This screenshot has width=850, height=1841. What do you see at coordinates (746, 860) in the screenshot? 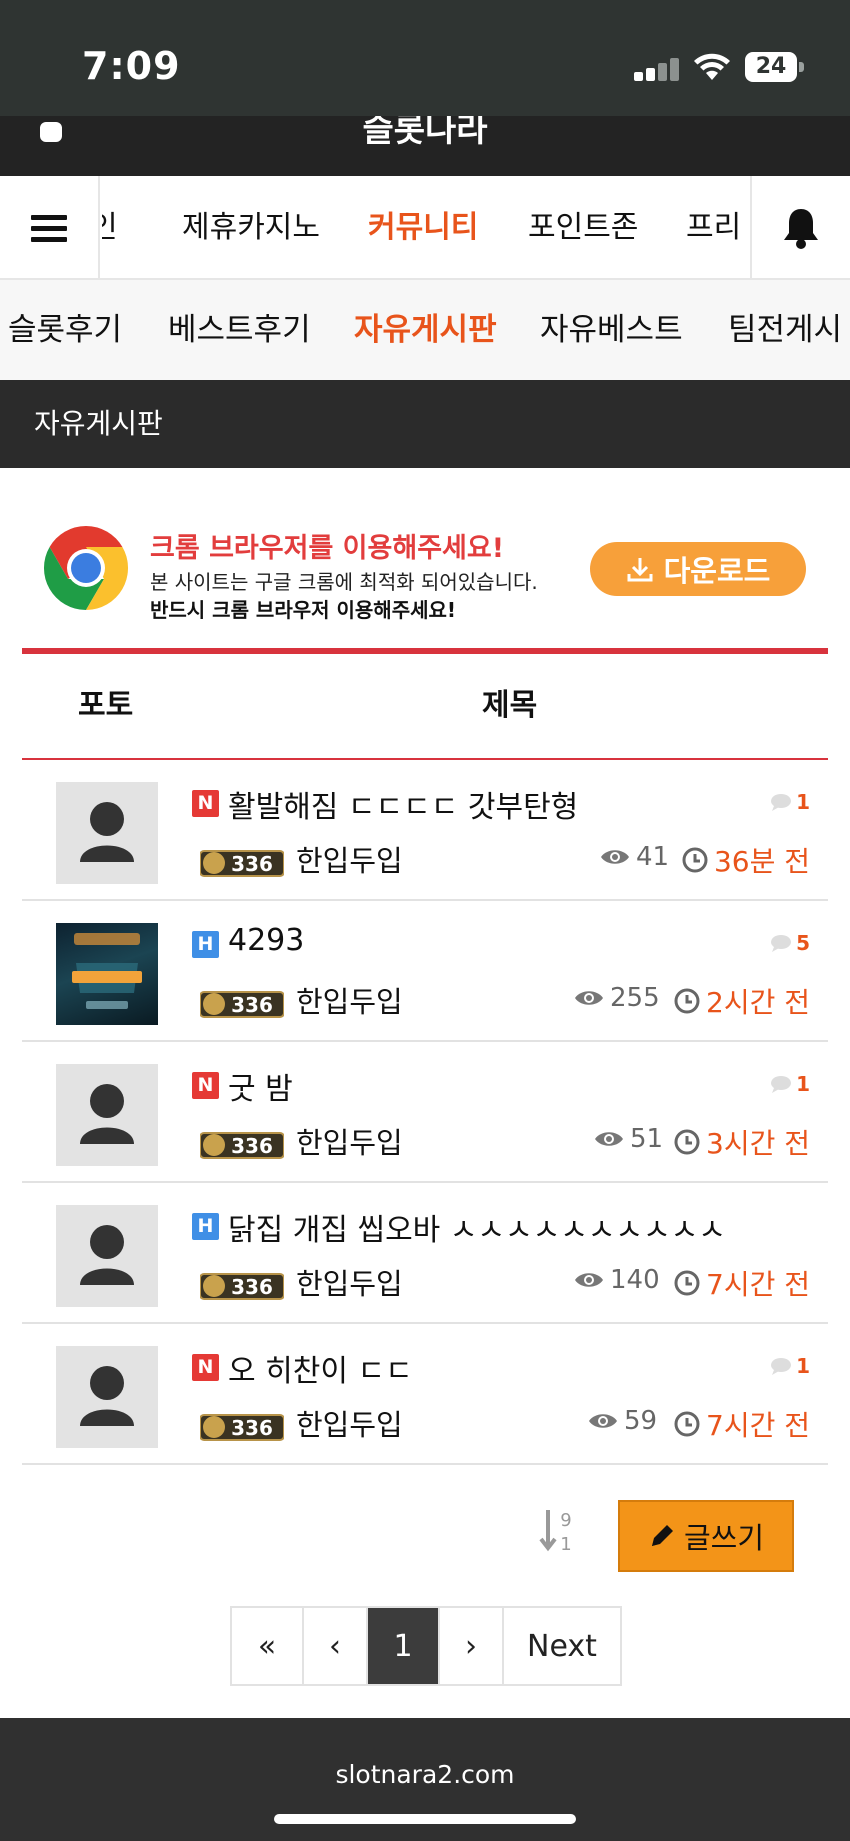
I see `post-time: 36분 전` at bounding box center [746, 860].